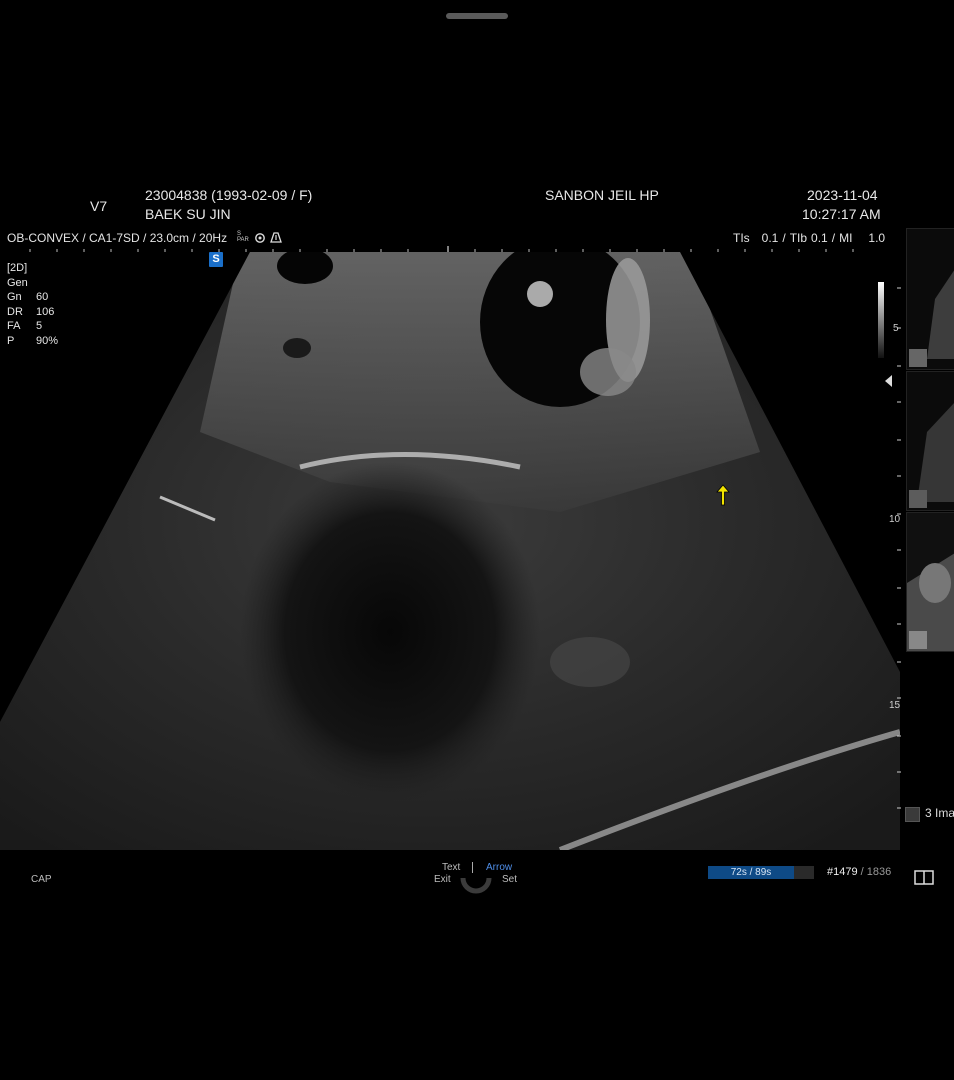  Describe the element at coordinates (842, 872) in the screenshot. I see `frame-current: #1479` at that location.